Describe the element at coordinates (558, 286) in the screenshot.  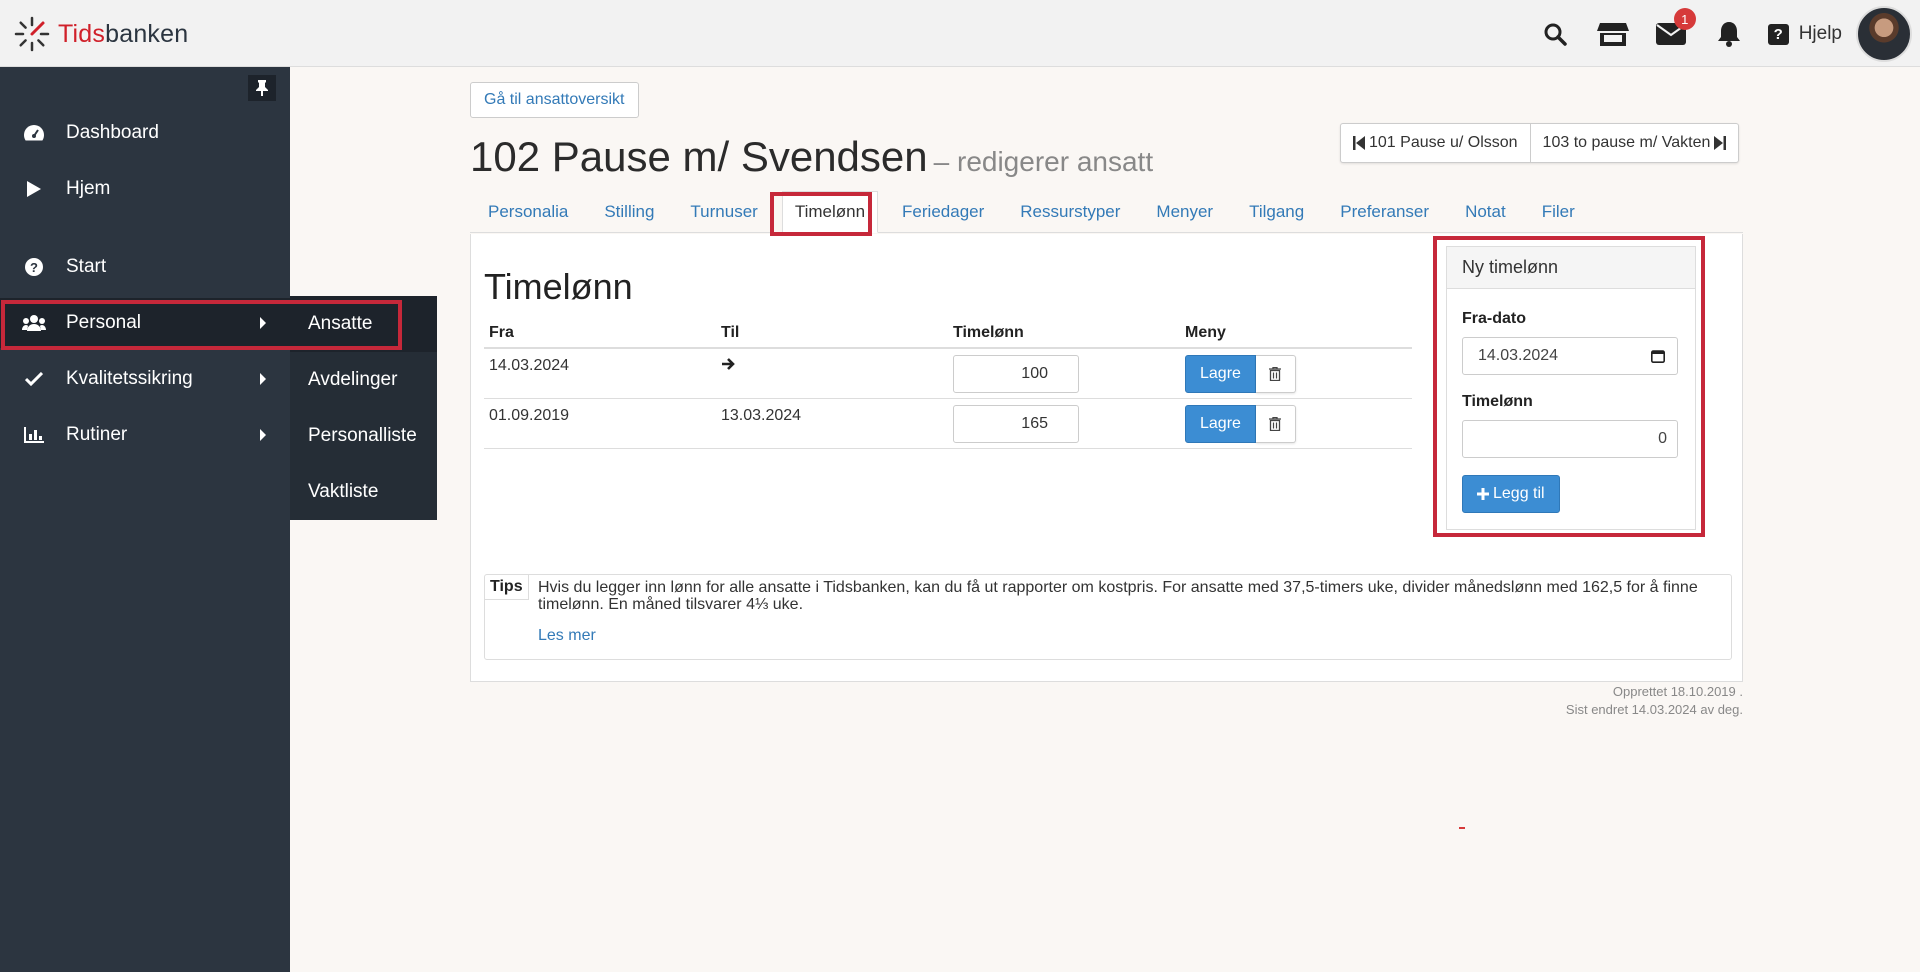
I see `section-title: Timelønn` at that location.